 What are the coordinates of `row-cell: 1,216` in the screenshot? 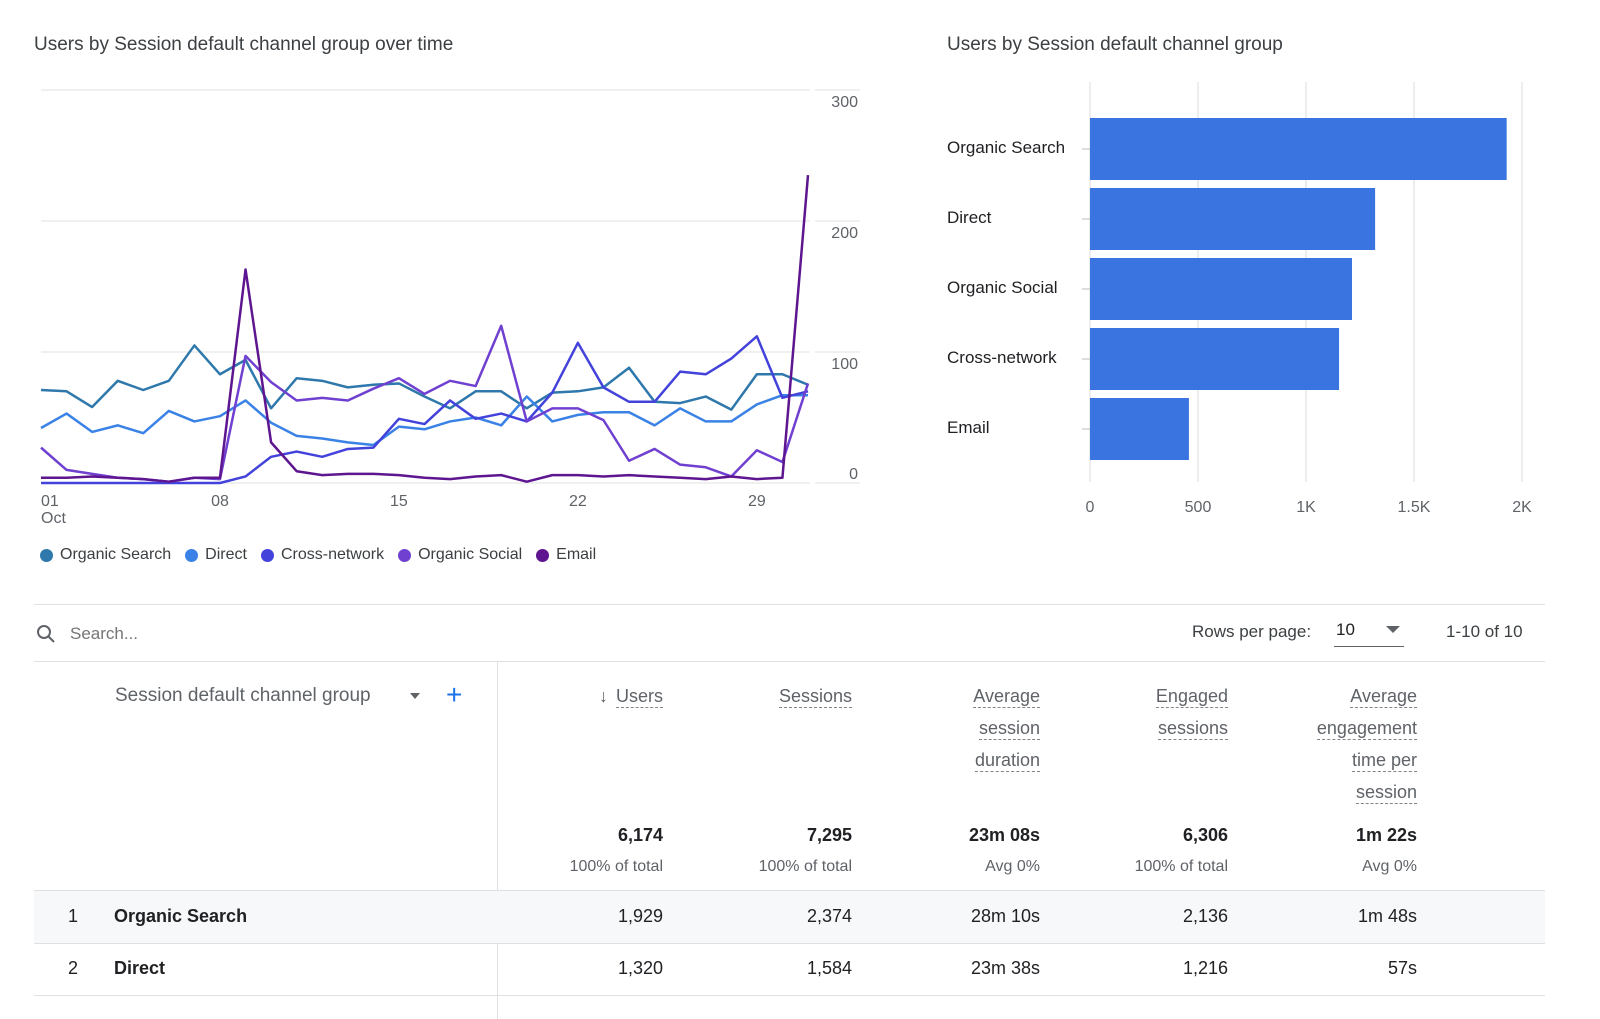 It's located at (1205, 968).